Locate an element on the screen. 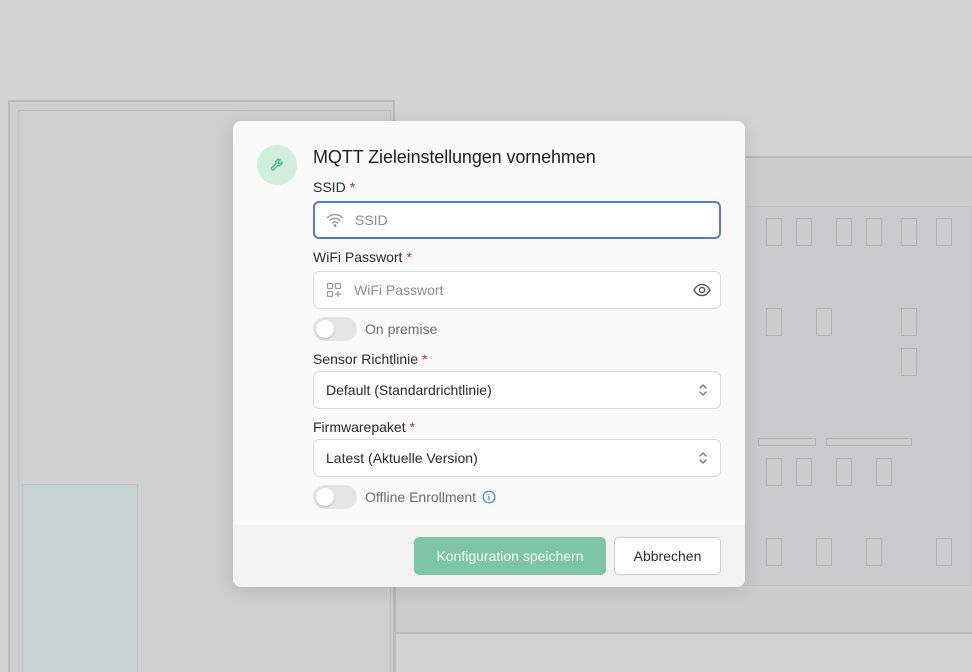 The image size is (972, 672). wifi-password-field is located at coordinates (517, 290).